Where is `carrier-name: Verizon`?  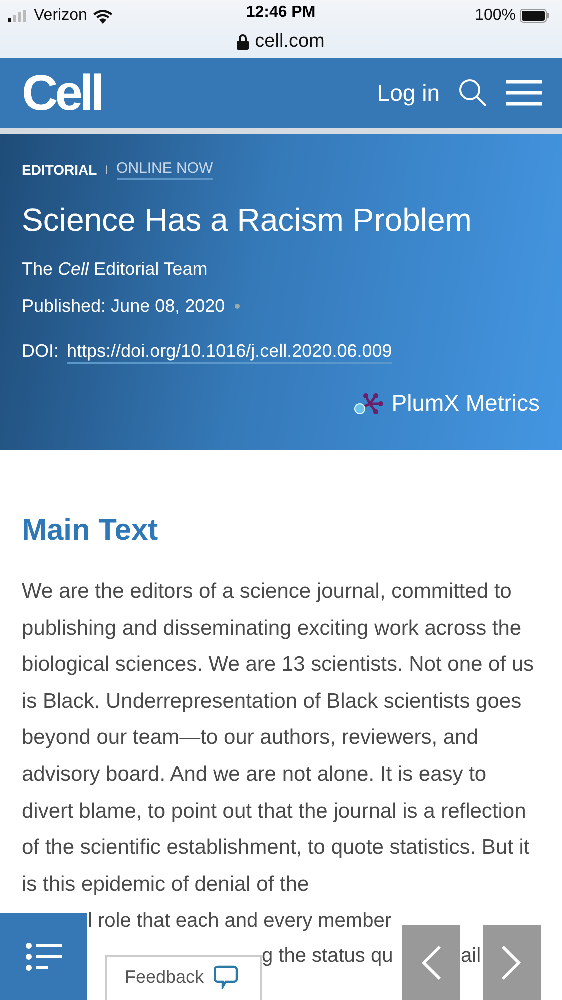 carrier-name: Verizon is located at coordinates (61, 16).